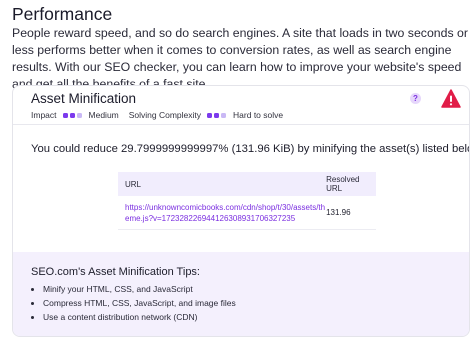 This screenshot has height=337, width=474. What do you see at coordinates (62, 14) in the screenshot?
I see `section-title: Performance` at bounding box center [62, 14].